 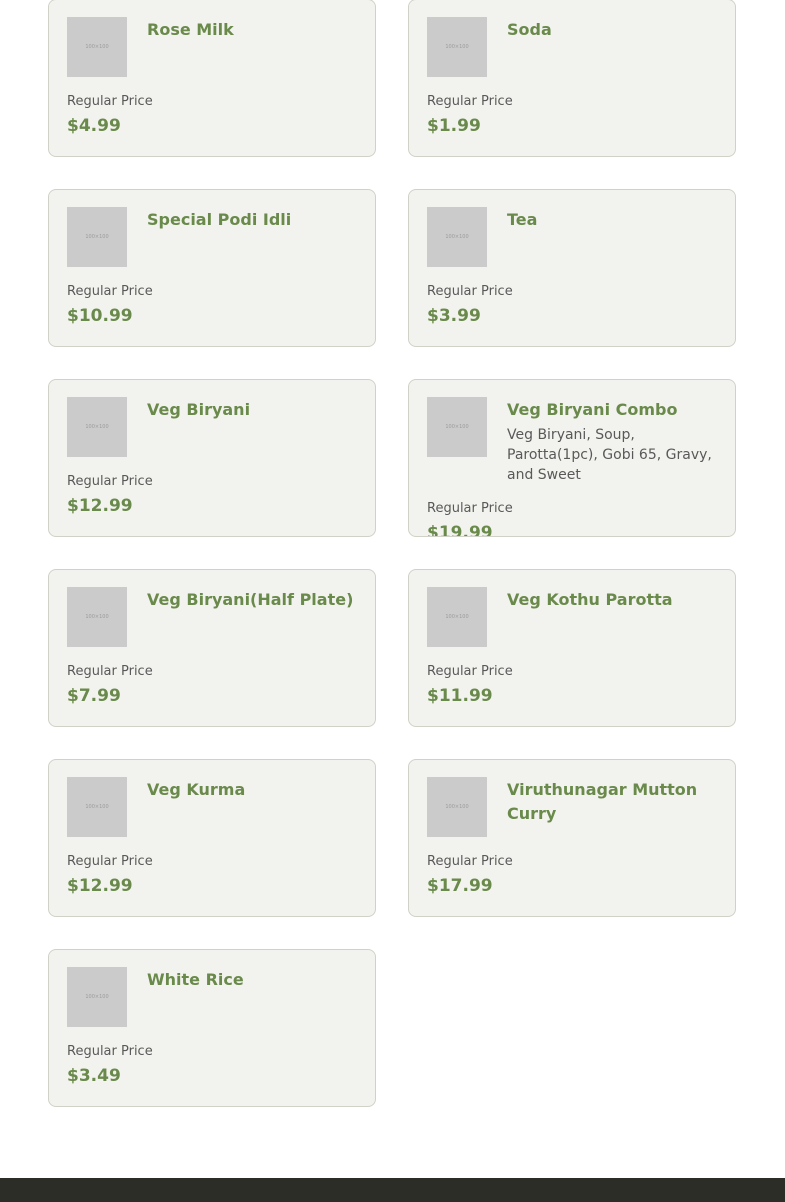 What do you see at coordinates (212, 1028) in the screenshot?
I see `menu-item-card: 100×100 White Rice Regular Price $3.49` at bounding box center [212, 1028].